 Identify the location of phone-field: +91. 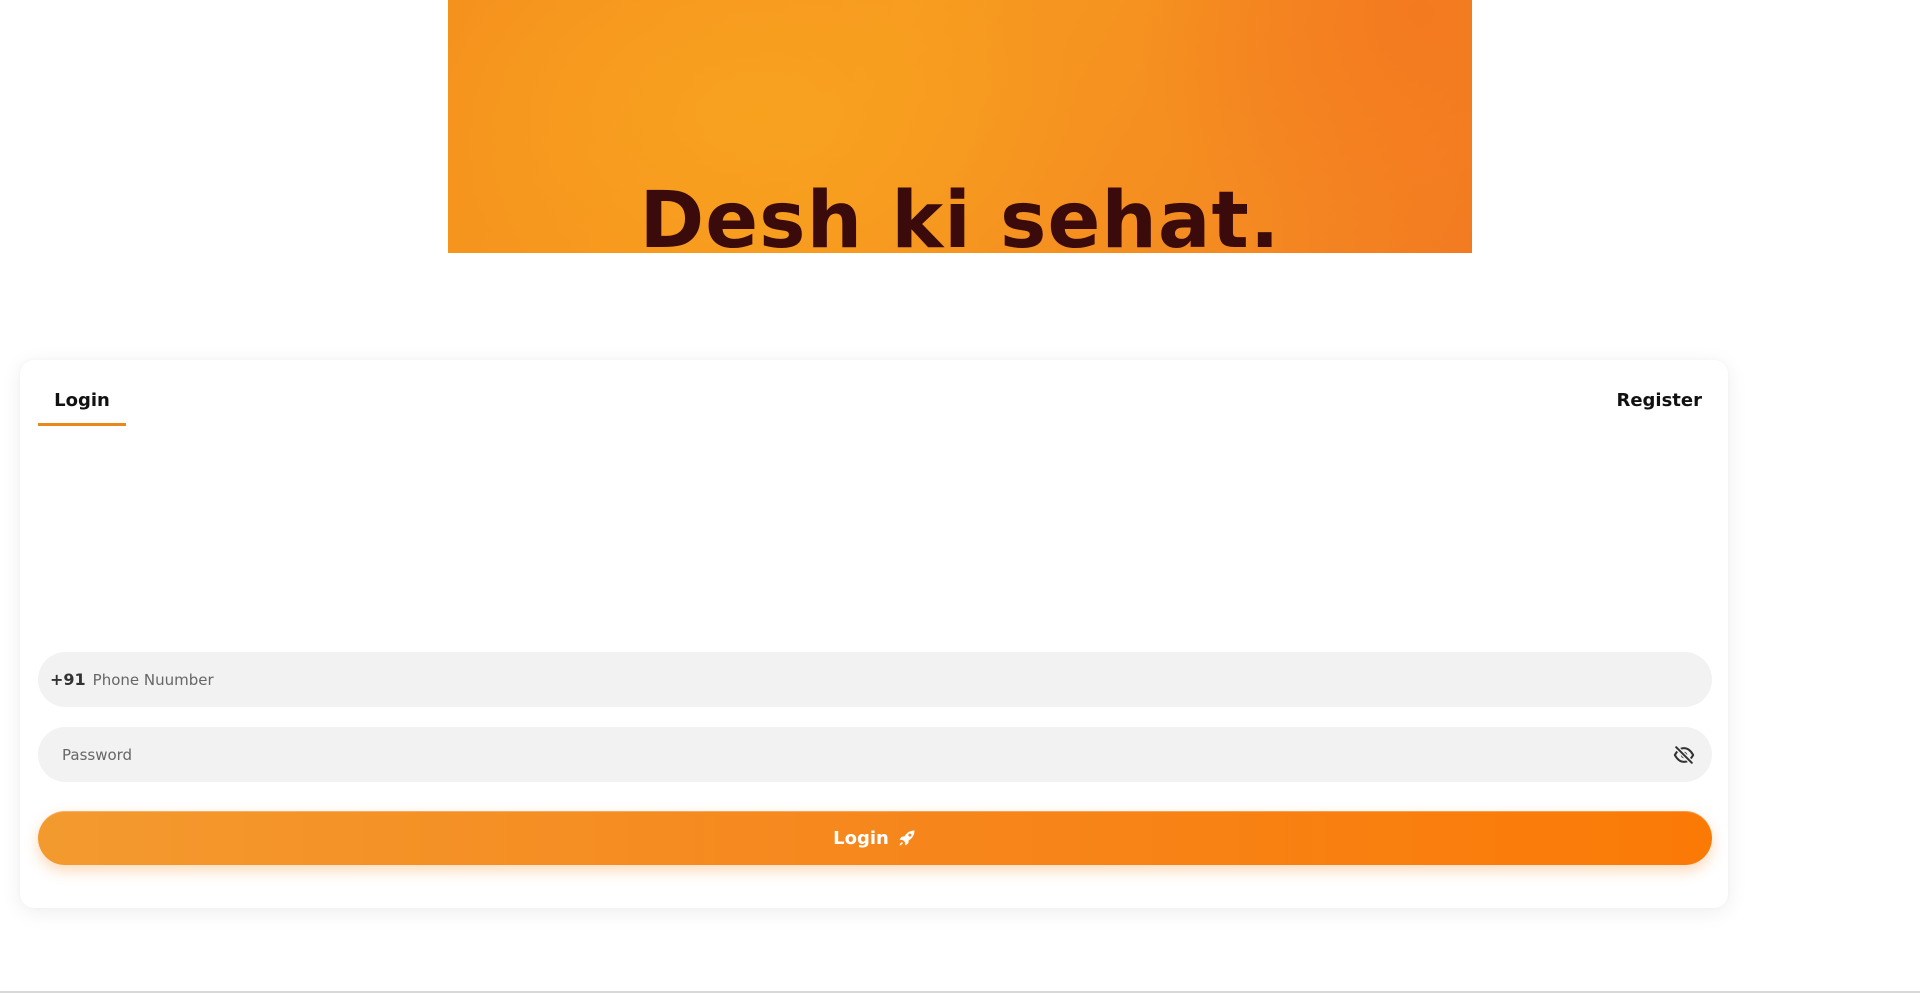
(875, 679).